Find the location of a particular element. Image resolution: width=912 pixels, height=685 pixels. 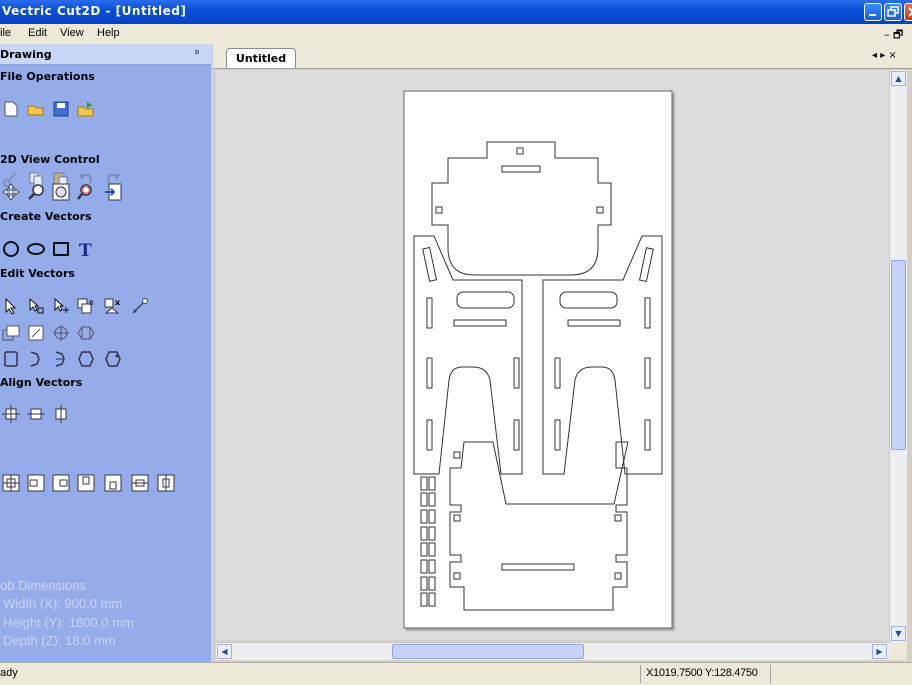

section-edit-vectors: Edit Vectors is located at coordinates (37, 273).